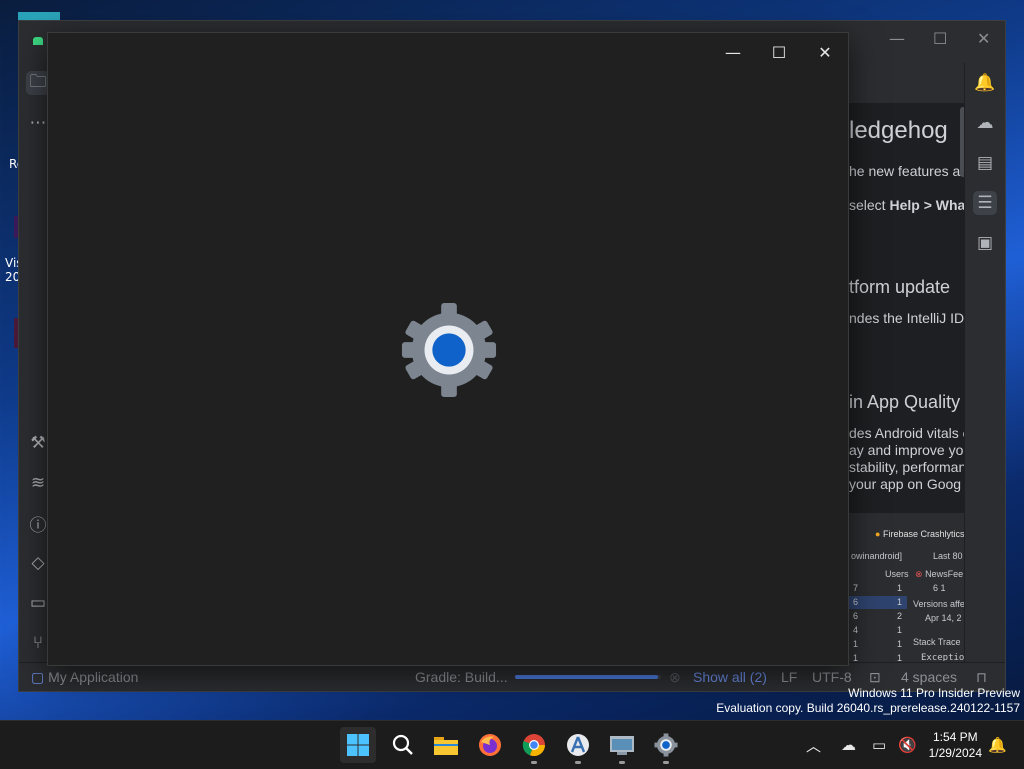  What do you see at coordinates (908, 433) in the screenshot?
I see `app-quality-line-1: des Android vitals c` at bounding box center [908, 433].